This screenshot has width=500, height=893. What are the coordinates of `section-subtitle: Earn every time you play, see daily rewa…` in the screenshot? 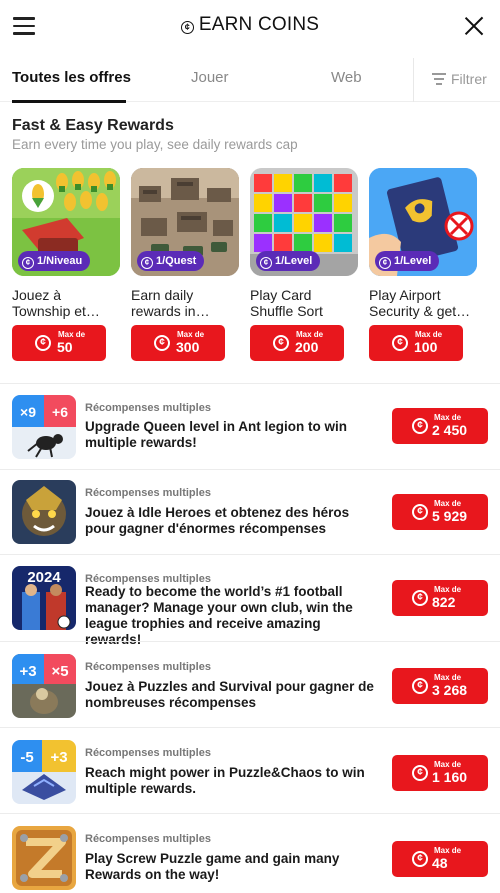 It's located at (155, 144).